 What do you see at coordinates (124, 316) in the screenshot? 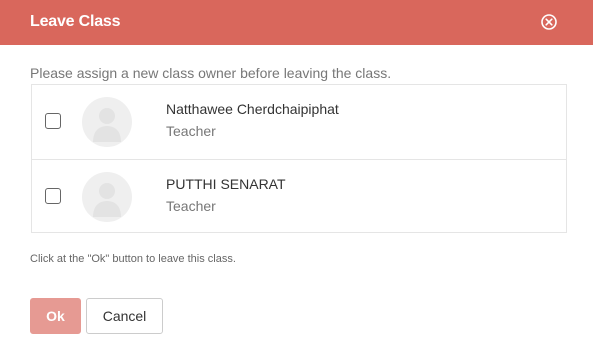
I see `cancel-button: Cancel` at bounding box center [124, 316].